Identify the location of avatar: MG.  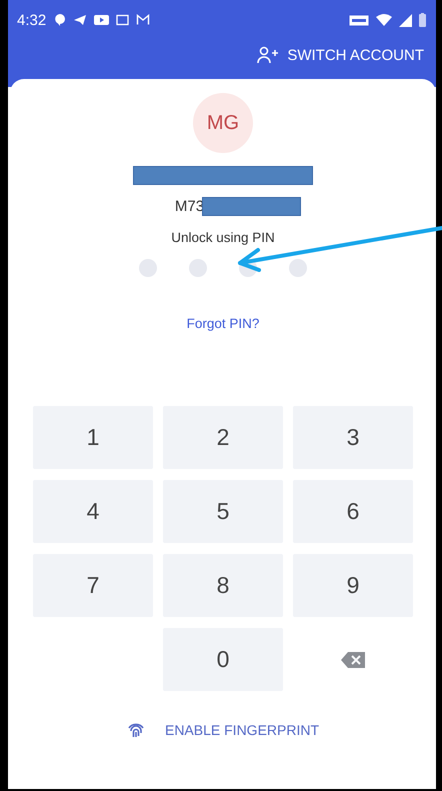
(223, 123).